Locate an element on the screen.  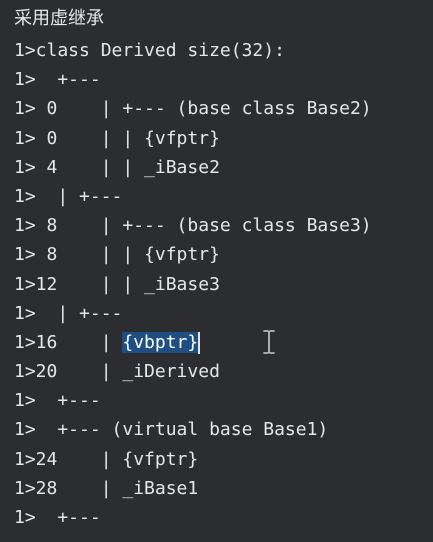
output-line: 1>24 | {vfptr} is located at coordinates (106, 459).